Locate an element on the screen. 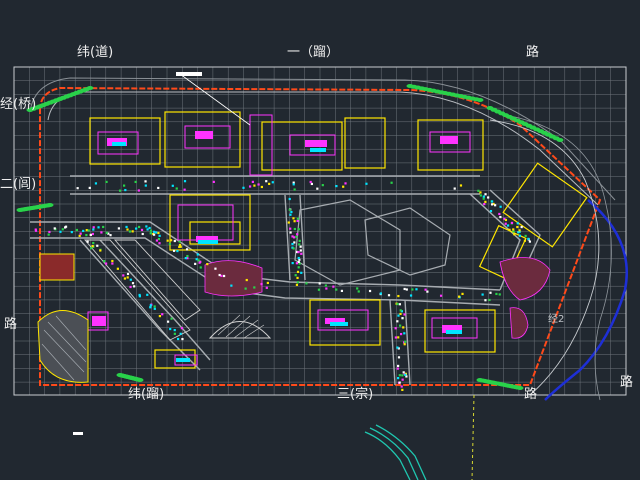 The height and width of the screenshot is (480, 640). tree-symbol is located at coordinates (90, 88).